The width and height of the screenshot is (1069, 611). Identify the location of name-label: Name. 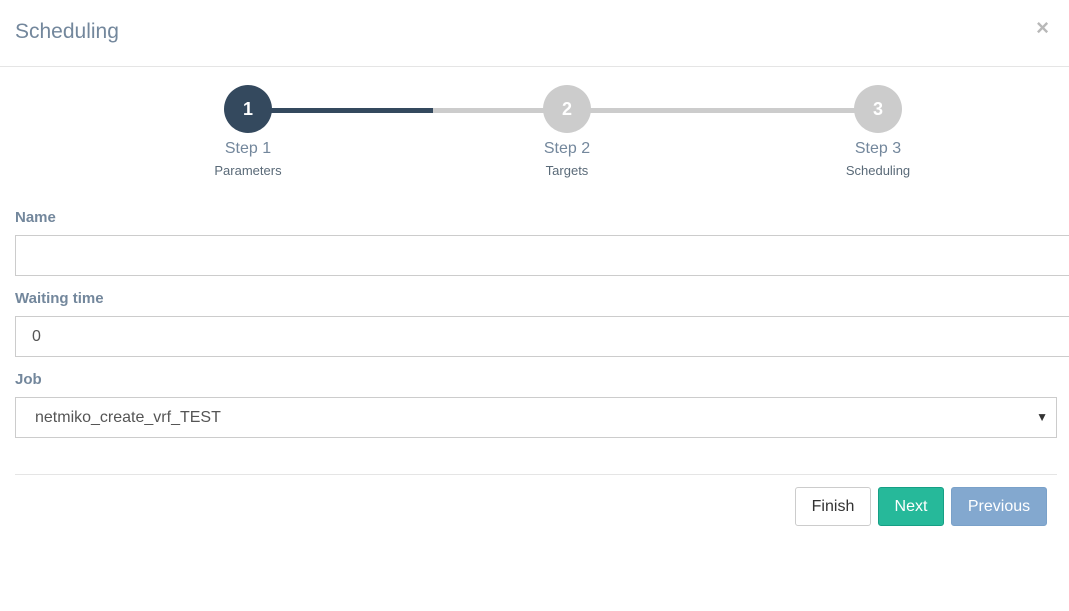
(35, 217).